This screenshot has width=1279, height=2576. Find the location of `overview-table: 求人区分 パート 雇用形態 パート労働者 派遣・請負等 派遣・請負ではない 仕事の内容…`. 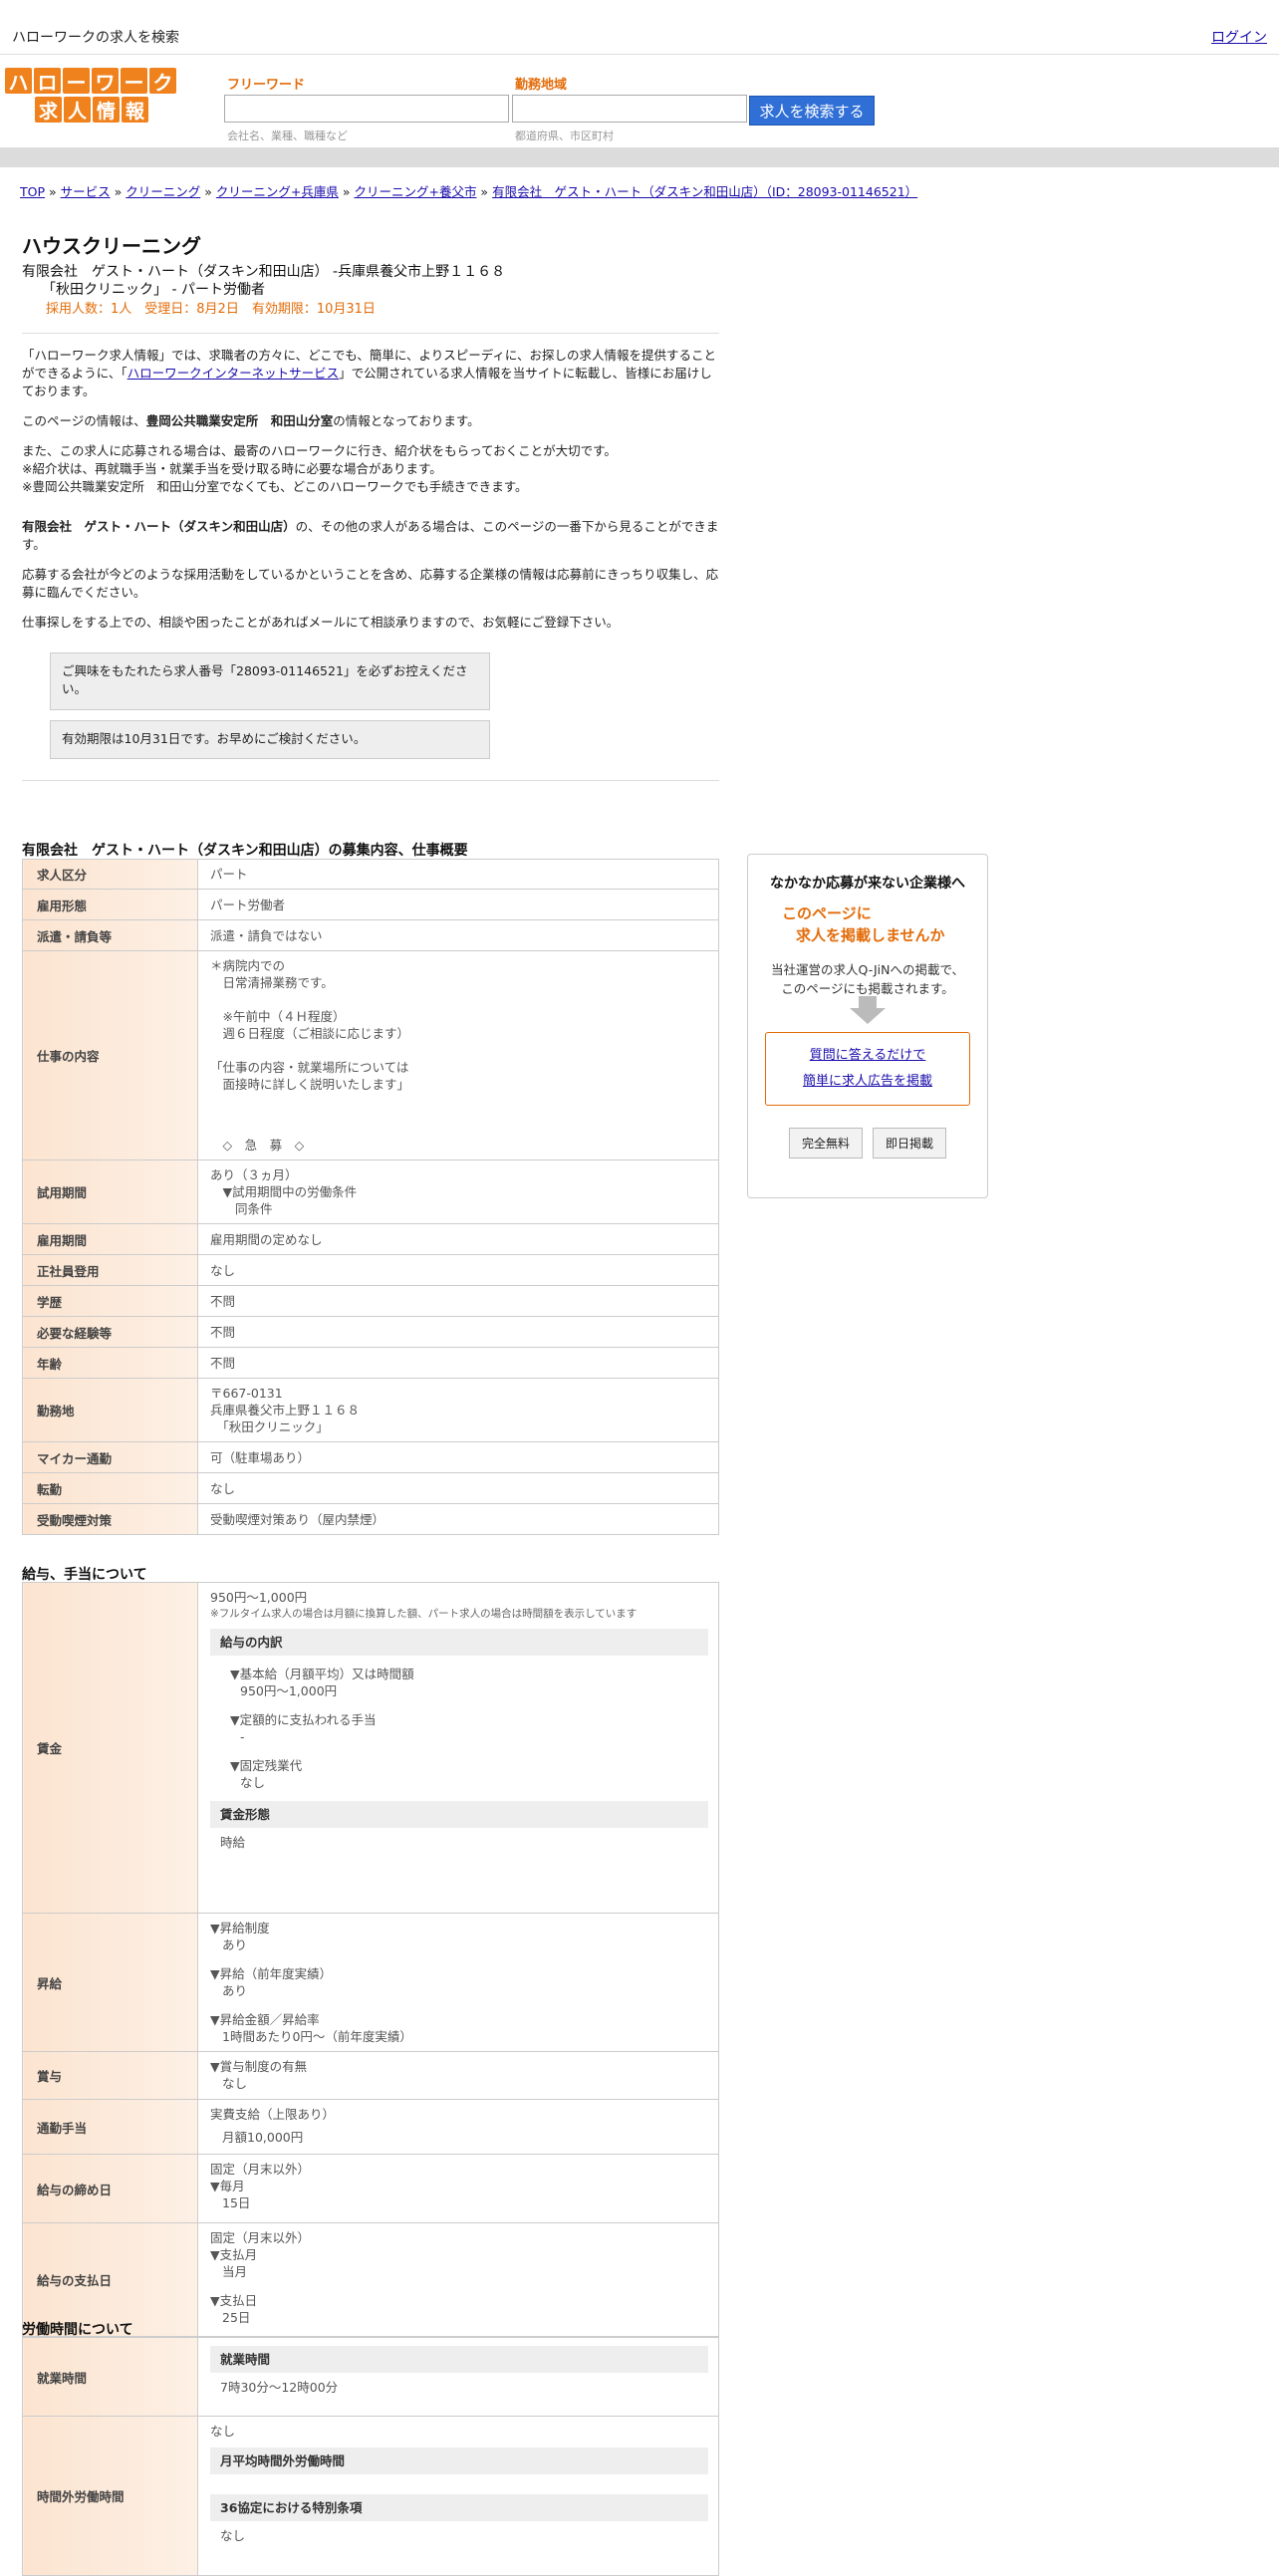

overview-table: 求人区分 パート 雇用形態 パート労働者 派遣・請負等 派遣・請負ではない 仕事の内容… is located at coordinates (371, 1197).